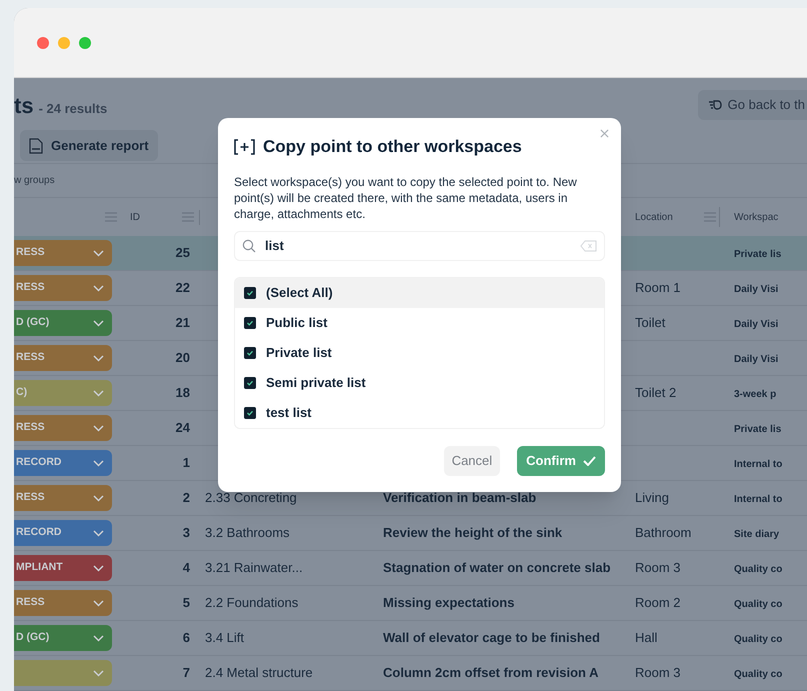 The image size is (807, 691). Describe the element at coordinates (472, 532) in the screenshot. I see `table-cell: Review the height of the sink` at that location.